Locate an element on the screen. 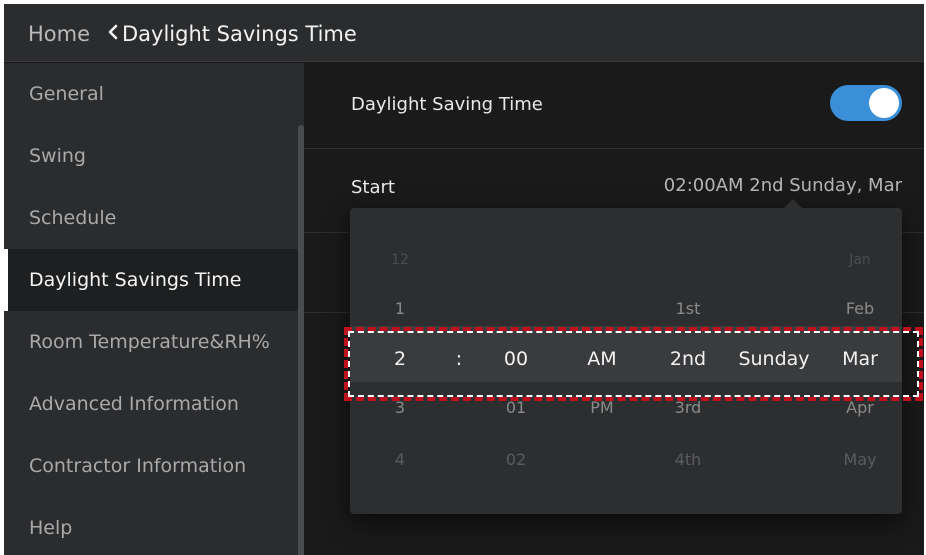 Image resolution: width=926 pixels, height=555 pixels. start-value: 02:00AM 2nd Sunday, Mar is located at coordinates (783, 185).